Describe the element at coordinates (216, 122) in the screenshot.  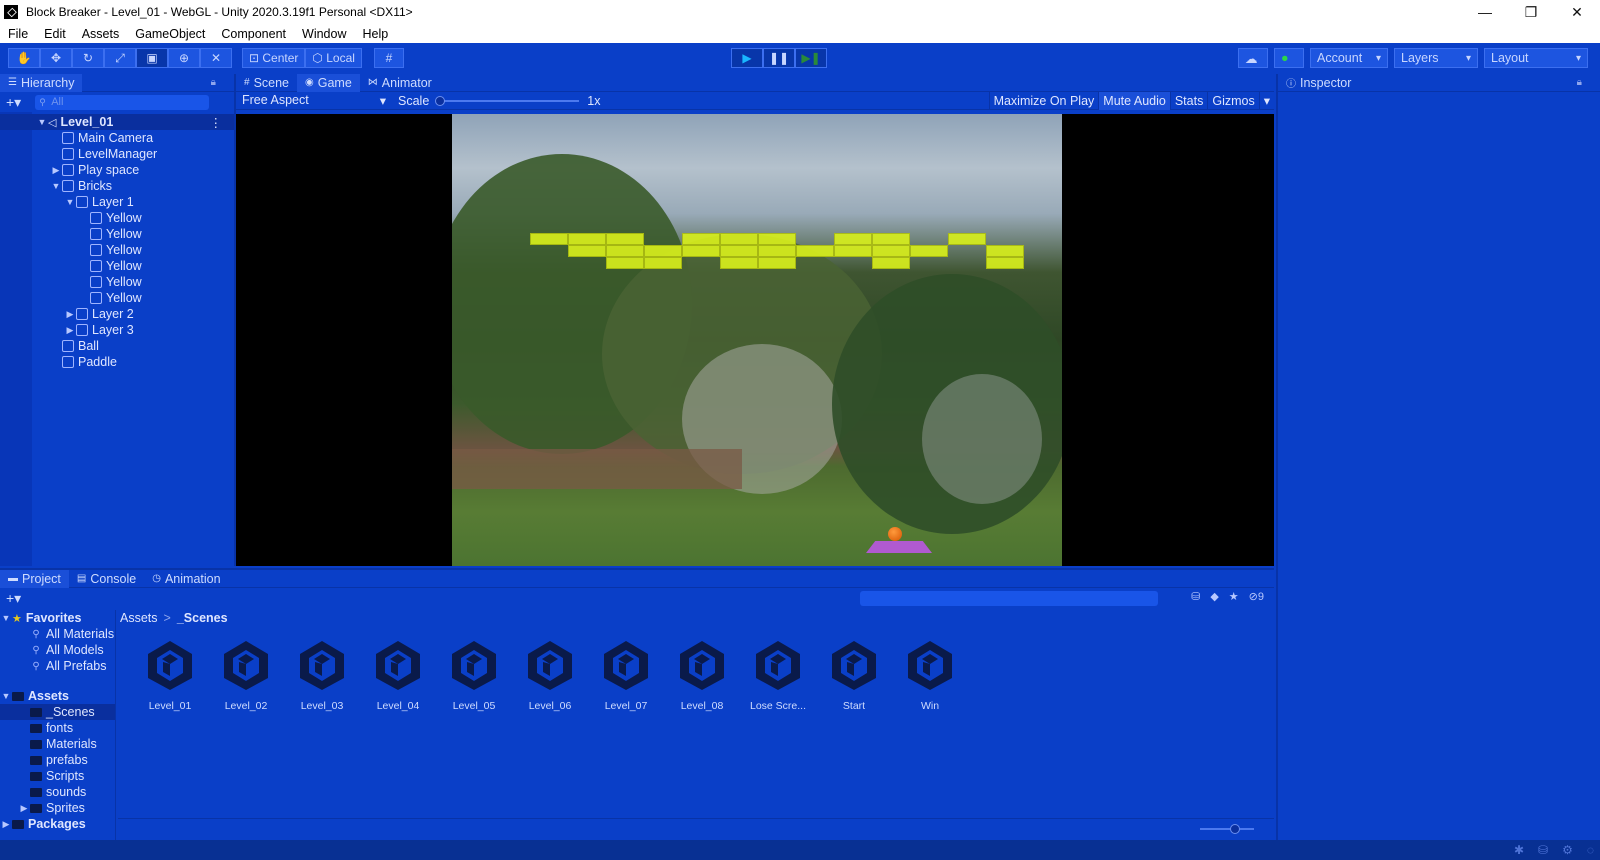
I see `more-options-icon: ⋮` at that location.